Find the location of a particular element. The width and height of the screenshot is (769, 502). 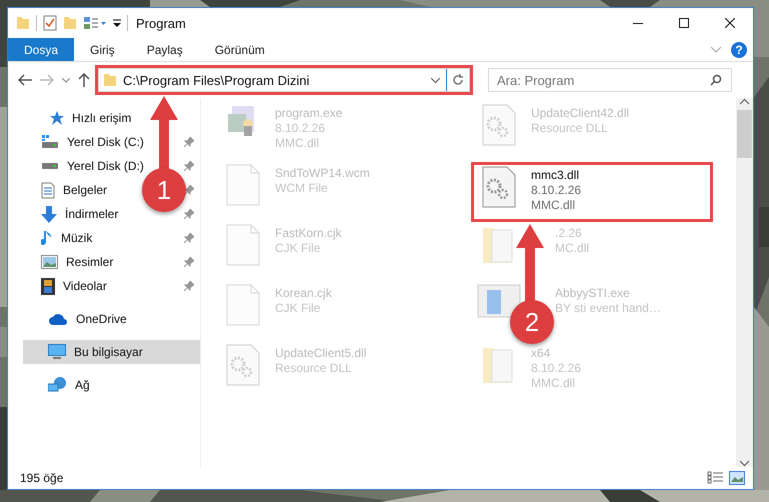

ribbon-tab: Dosya is located at coordinates (41, 49).